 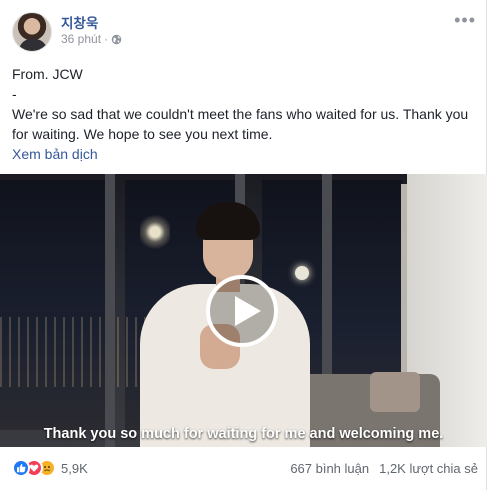 What do you see at coordinates (155, 232) in the screenshot?
I see `chandelier` at bounding box center [155, 232].